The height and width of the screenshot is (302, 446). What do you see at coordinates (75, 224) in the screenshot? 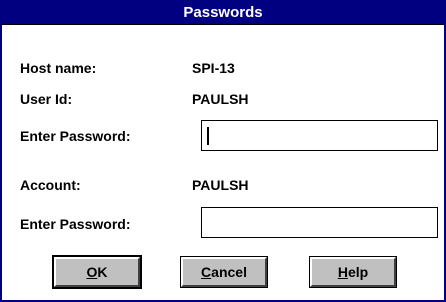
I see `account-password-label: Enter Password:` at bounding box center [75, 224].